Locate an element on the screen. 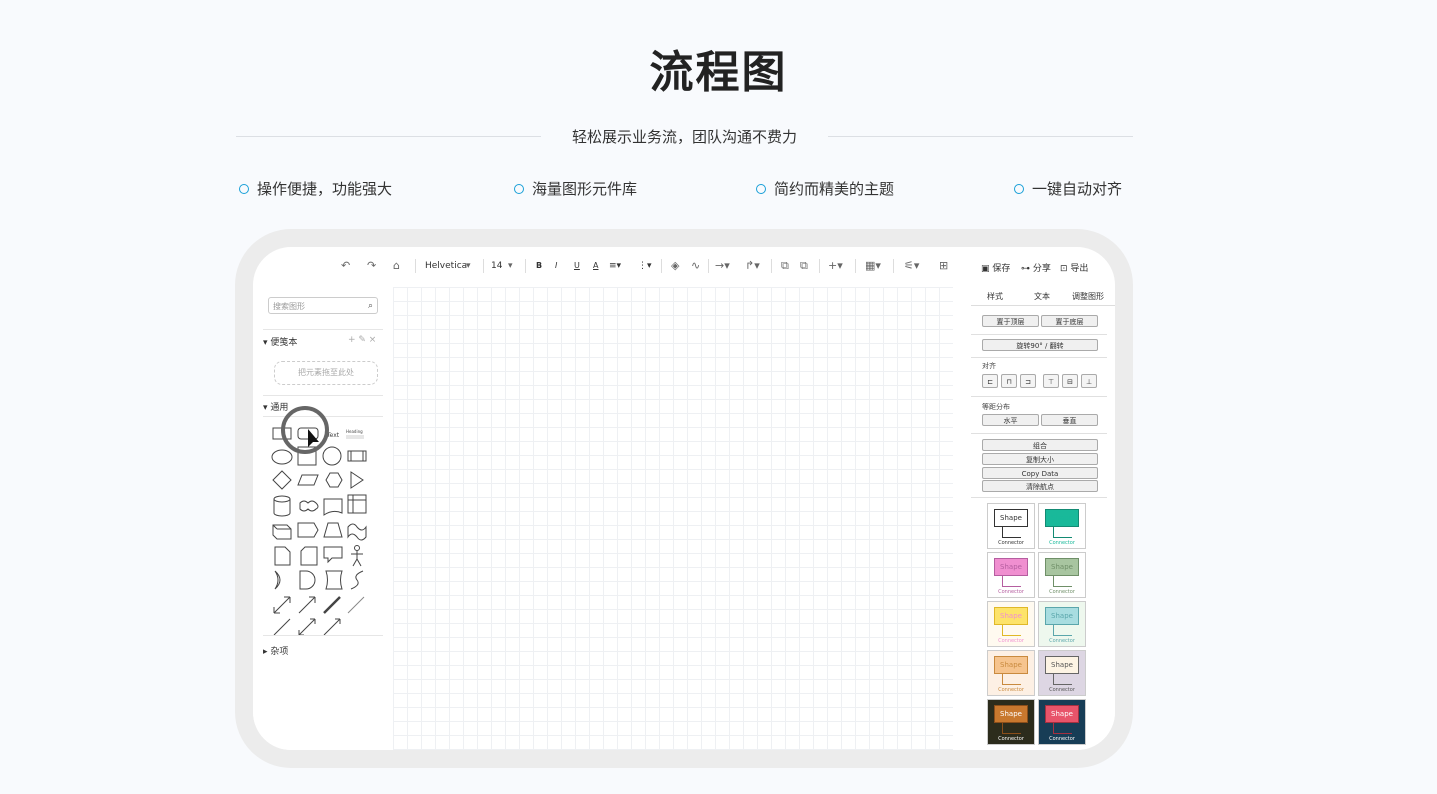 This screenshot has width=1437, height=794. circle-bullet-icon is located at coordinates (1019, 188).